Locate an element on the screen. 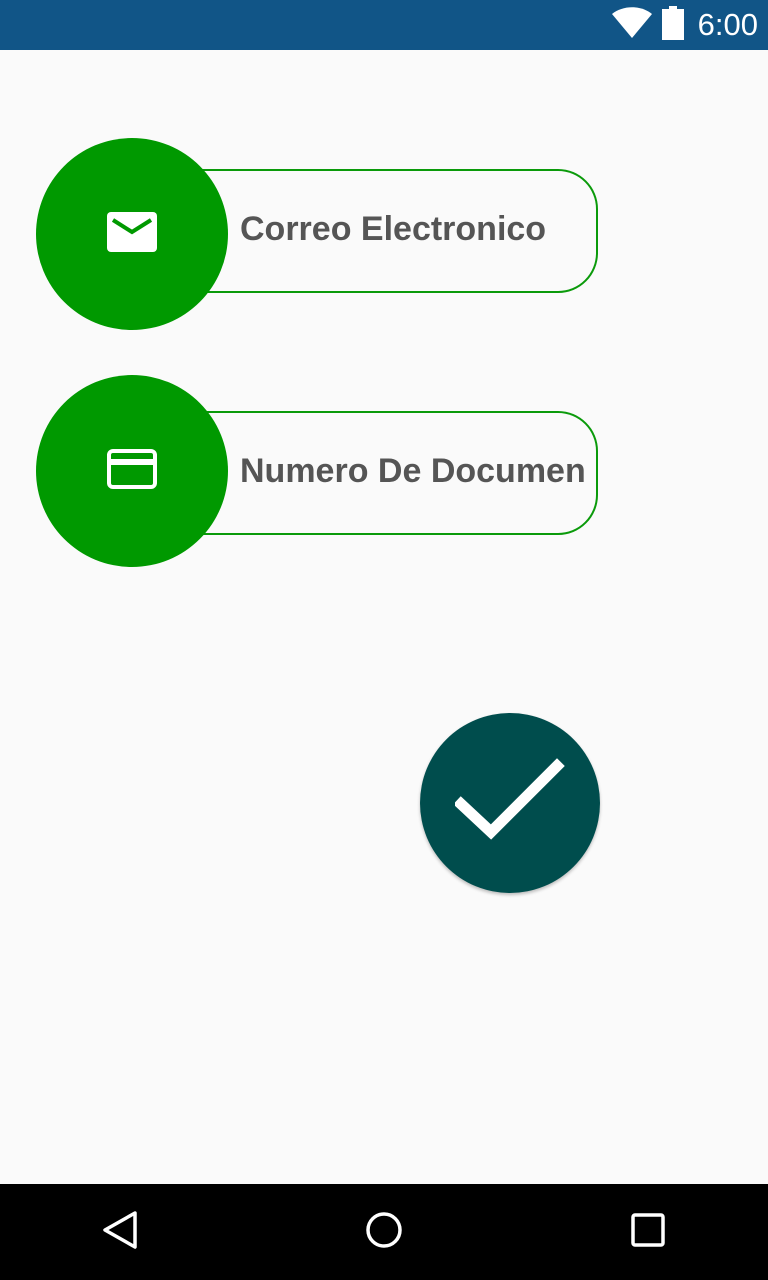 The width and height of the screenshot is (768, 1280). home-button is located at coordinates (384, 1232).